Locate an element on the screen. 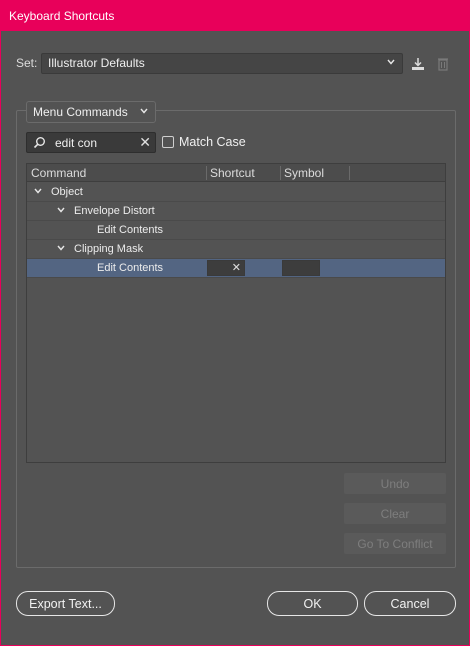 The width and height of the screenshot is (470, 646). clear-shortcut-icon: ✕ is located at coordinates (236, 267).